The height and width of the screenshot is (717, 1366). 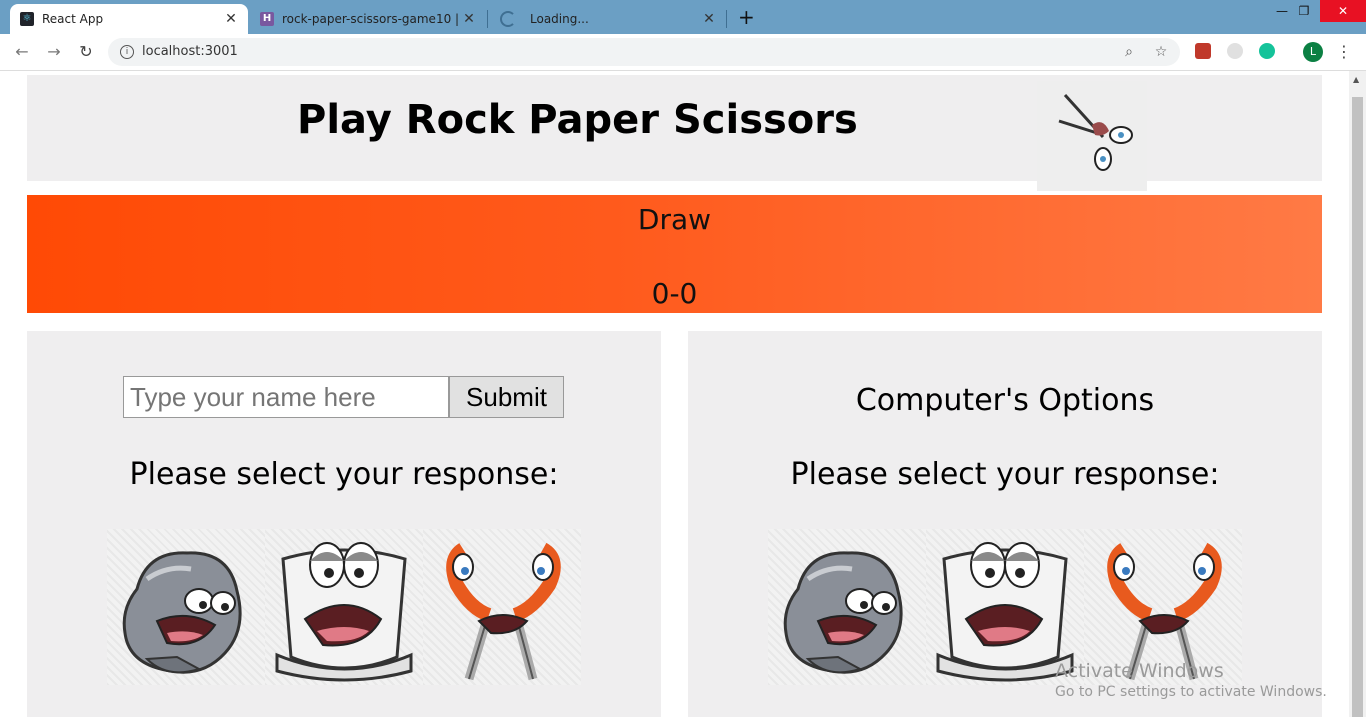 I want to click on page-scrollbar: ▲, so click(x=1357, y=394).